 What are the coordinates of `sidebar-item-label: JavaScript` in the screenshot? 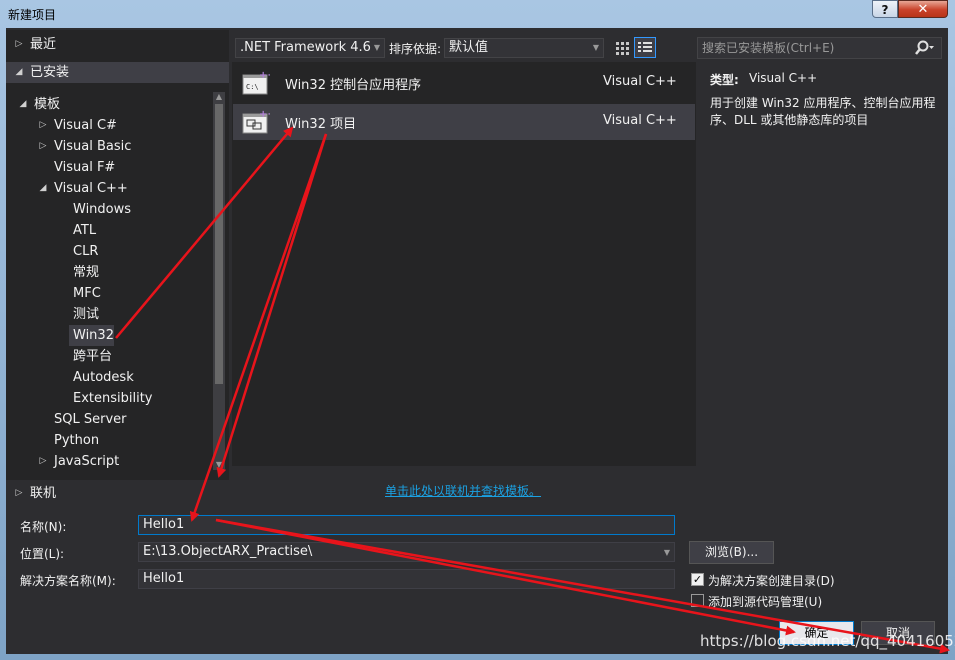 It's located at (87, 461).